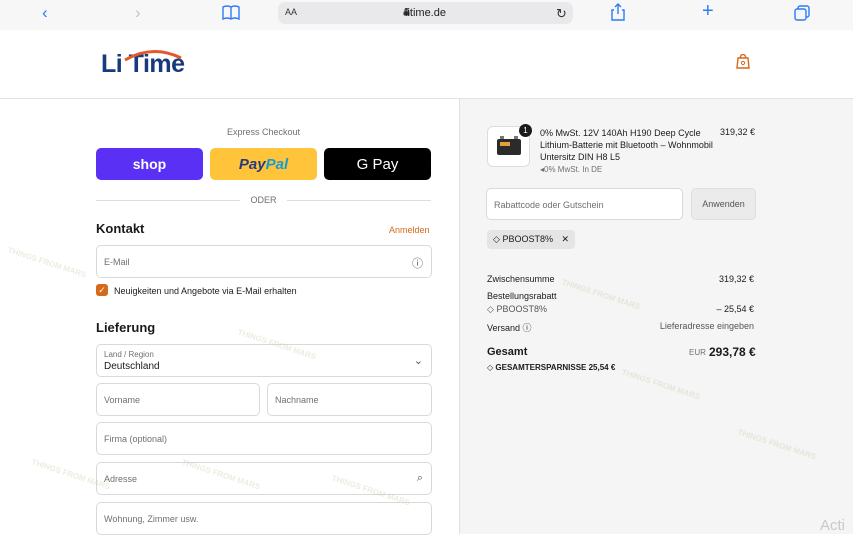  I want to click on chevron-down-icon: ⌄, so click(418, 361).